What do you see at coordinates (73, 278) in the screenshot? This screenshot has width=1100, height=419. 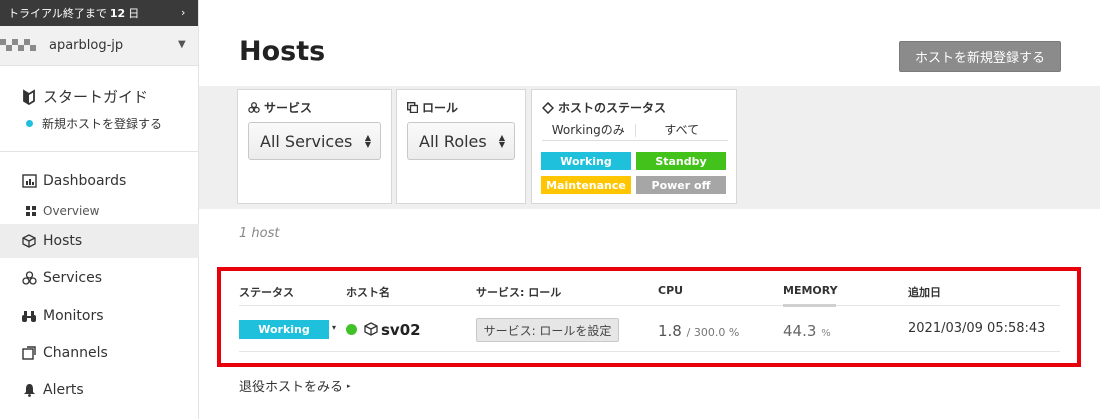 I see `sidebar-item-label: Services` at bounding box center [73, 278].